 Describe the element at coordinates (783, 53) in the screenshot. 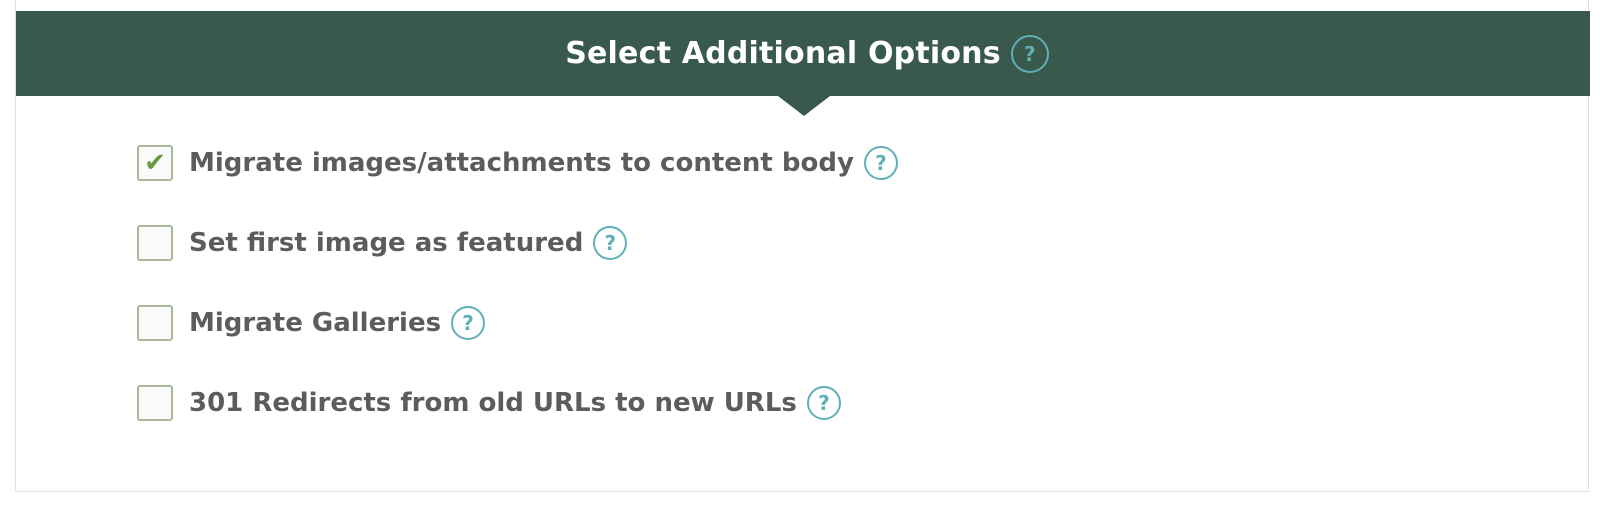

I see `panel-title: Select Additional Options` at that location.